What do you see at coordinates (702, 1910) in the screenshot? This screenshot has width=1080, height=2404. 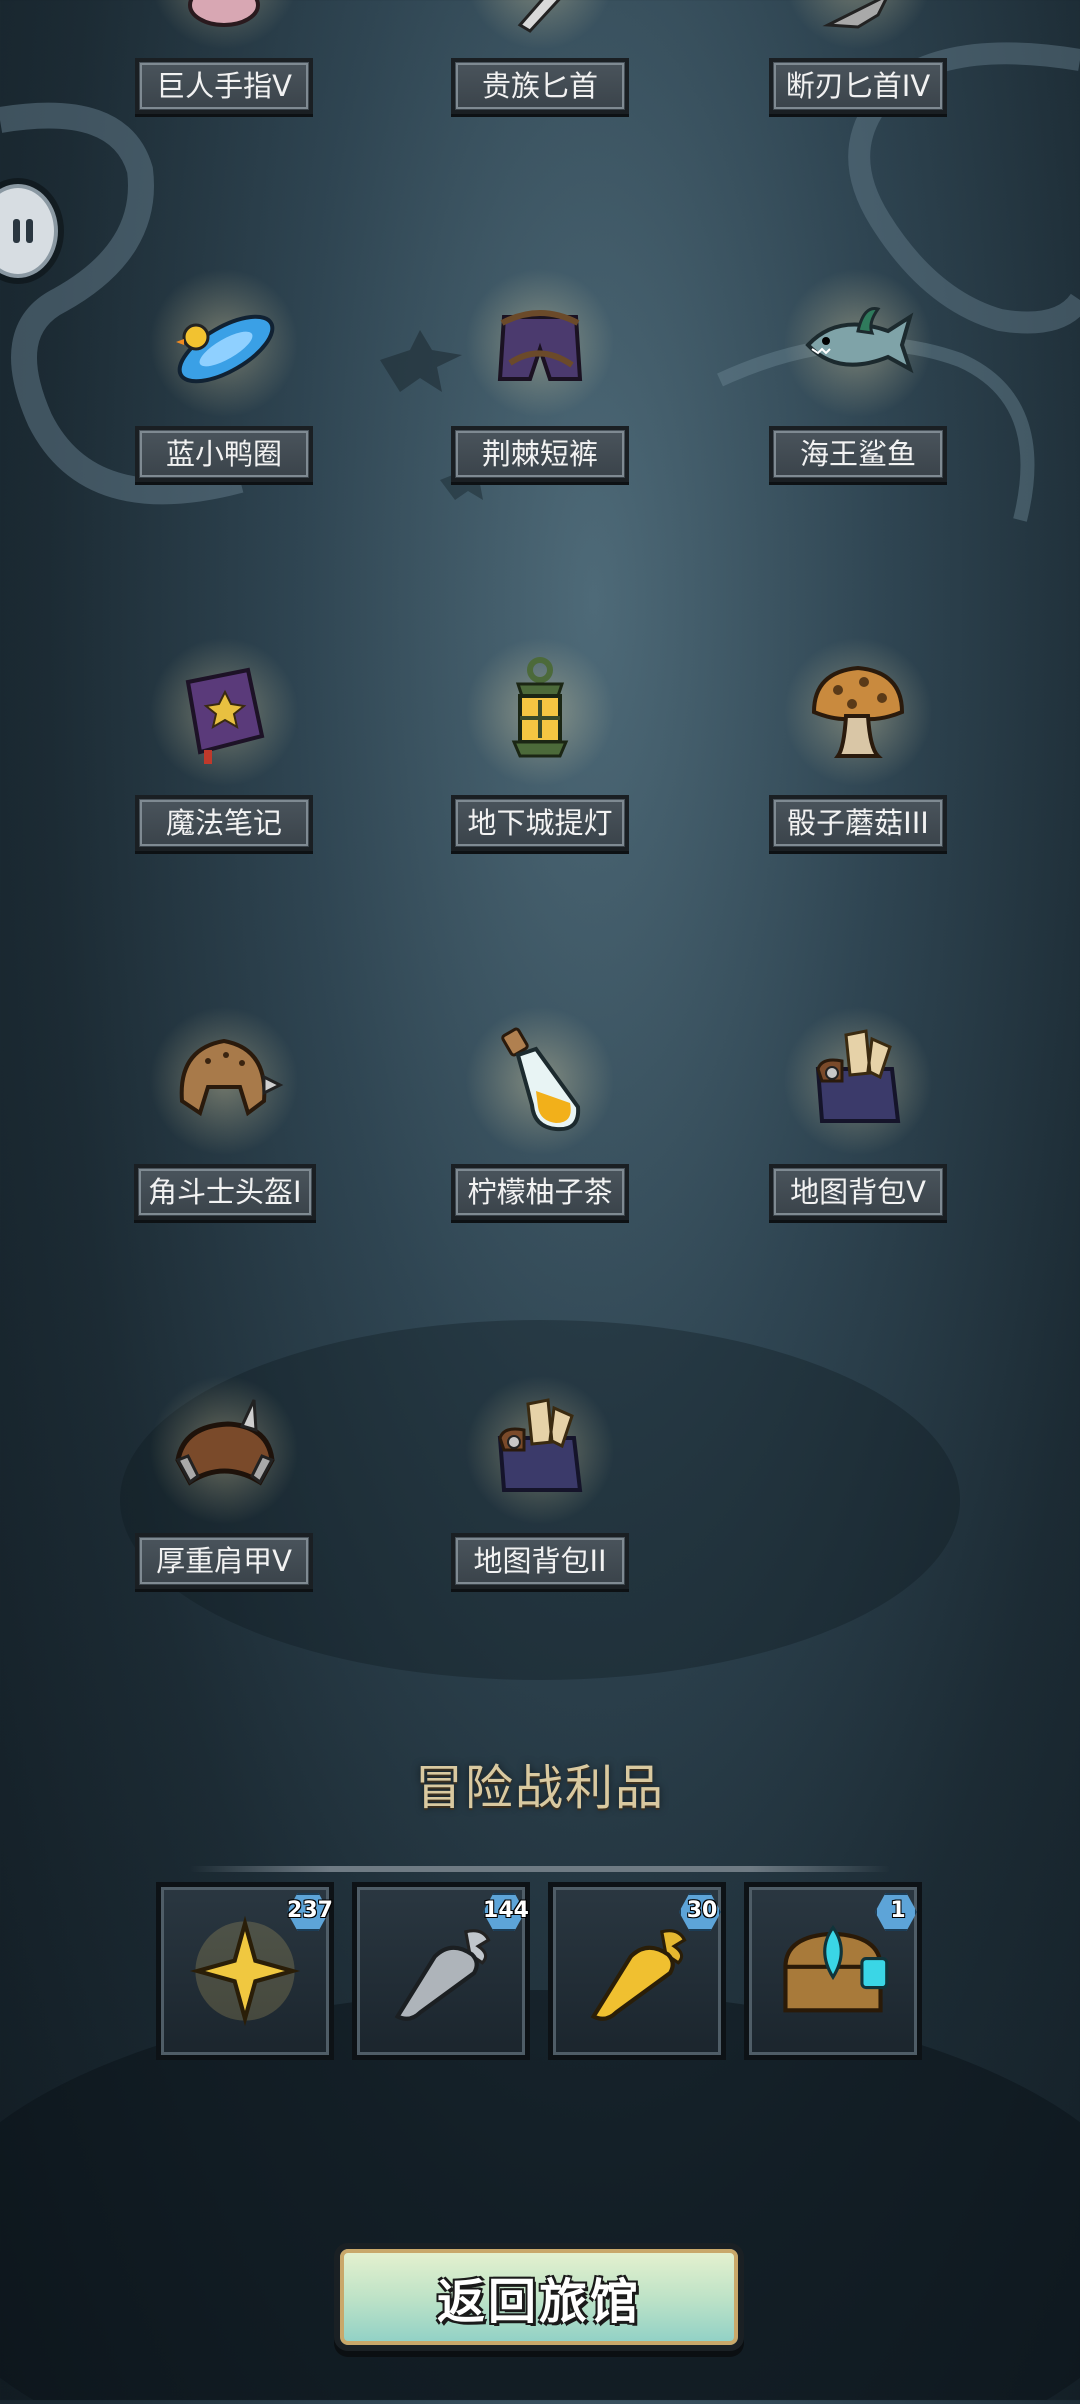 I see `count-badge: 30` at bounding box center [702, 1910].